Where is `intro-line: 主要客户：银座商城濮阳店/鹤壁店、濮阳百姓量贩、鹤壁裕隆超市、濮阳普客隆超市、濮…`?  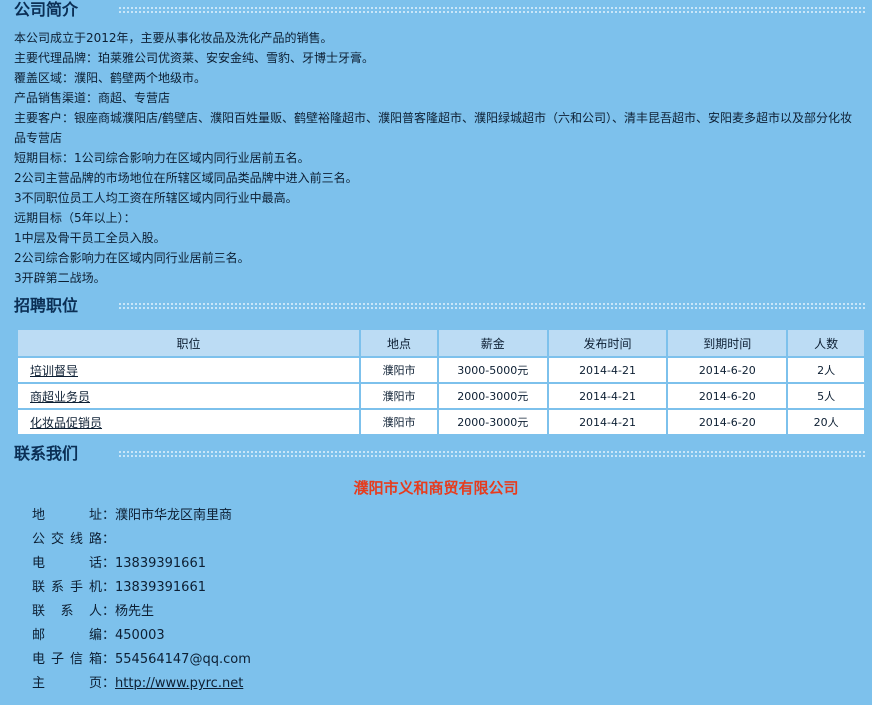
intro-line: 主要客户：银座商城濮阳店/鹤壁店、濮阳百姓量贩、鹤壁裕隆超市、濮阳普客隆超市、濮… is located at coordinates (433, 118).